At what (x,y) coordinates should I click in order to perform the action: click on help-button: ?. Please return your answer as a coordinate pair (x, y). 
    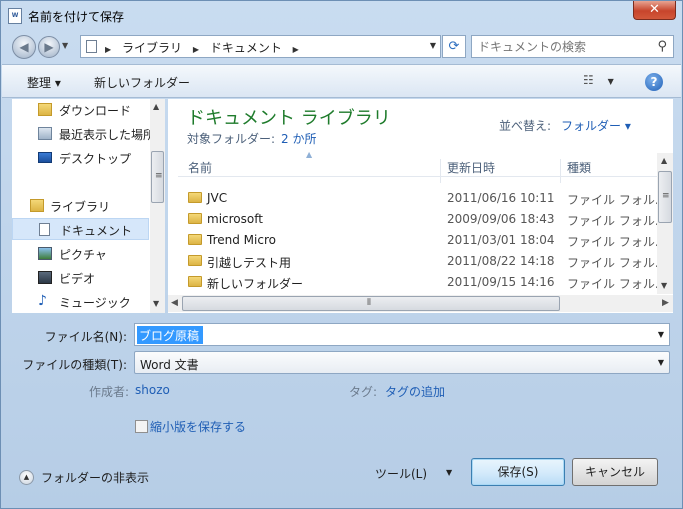
    Looking at the image, I should click on (654, 82).